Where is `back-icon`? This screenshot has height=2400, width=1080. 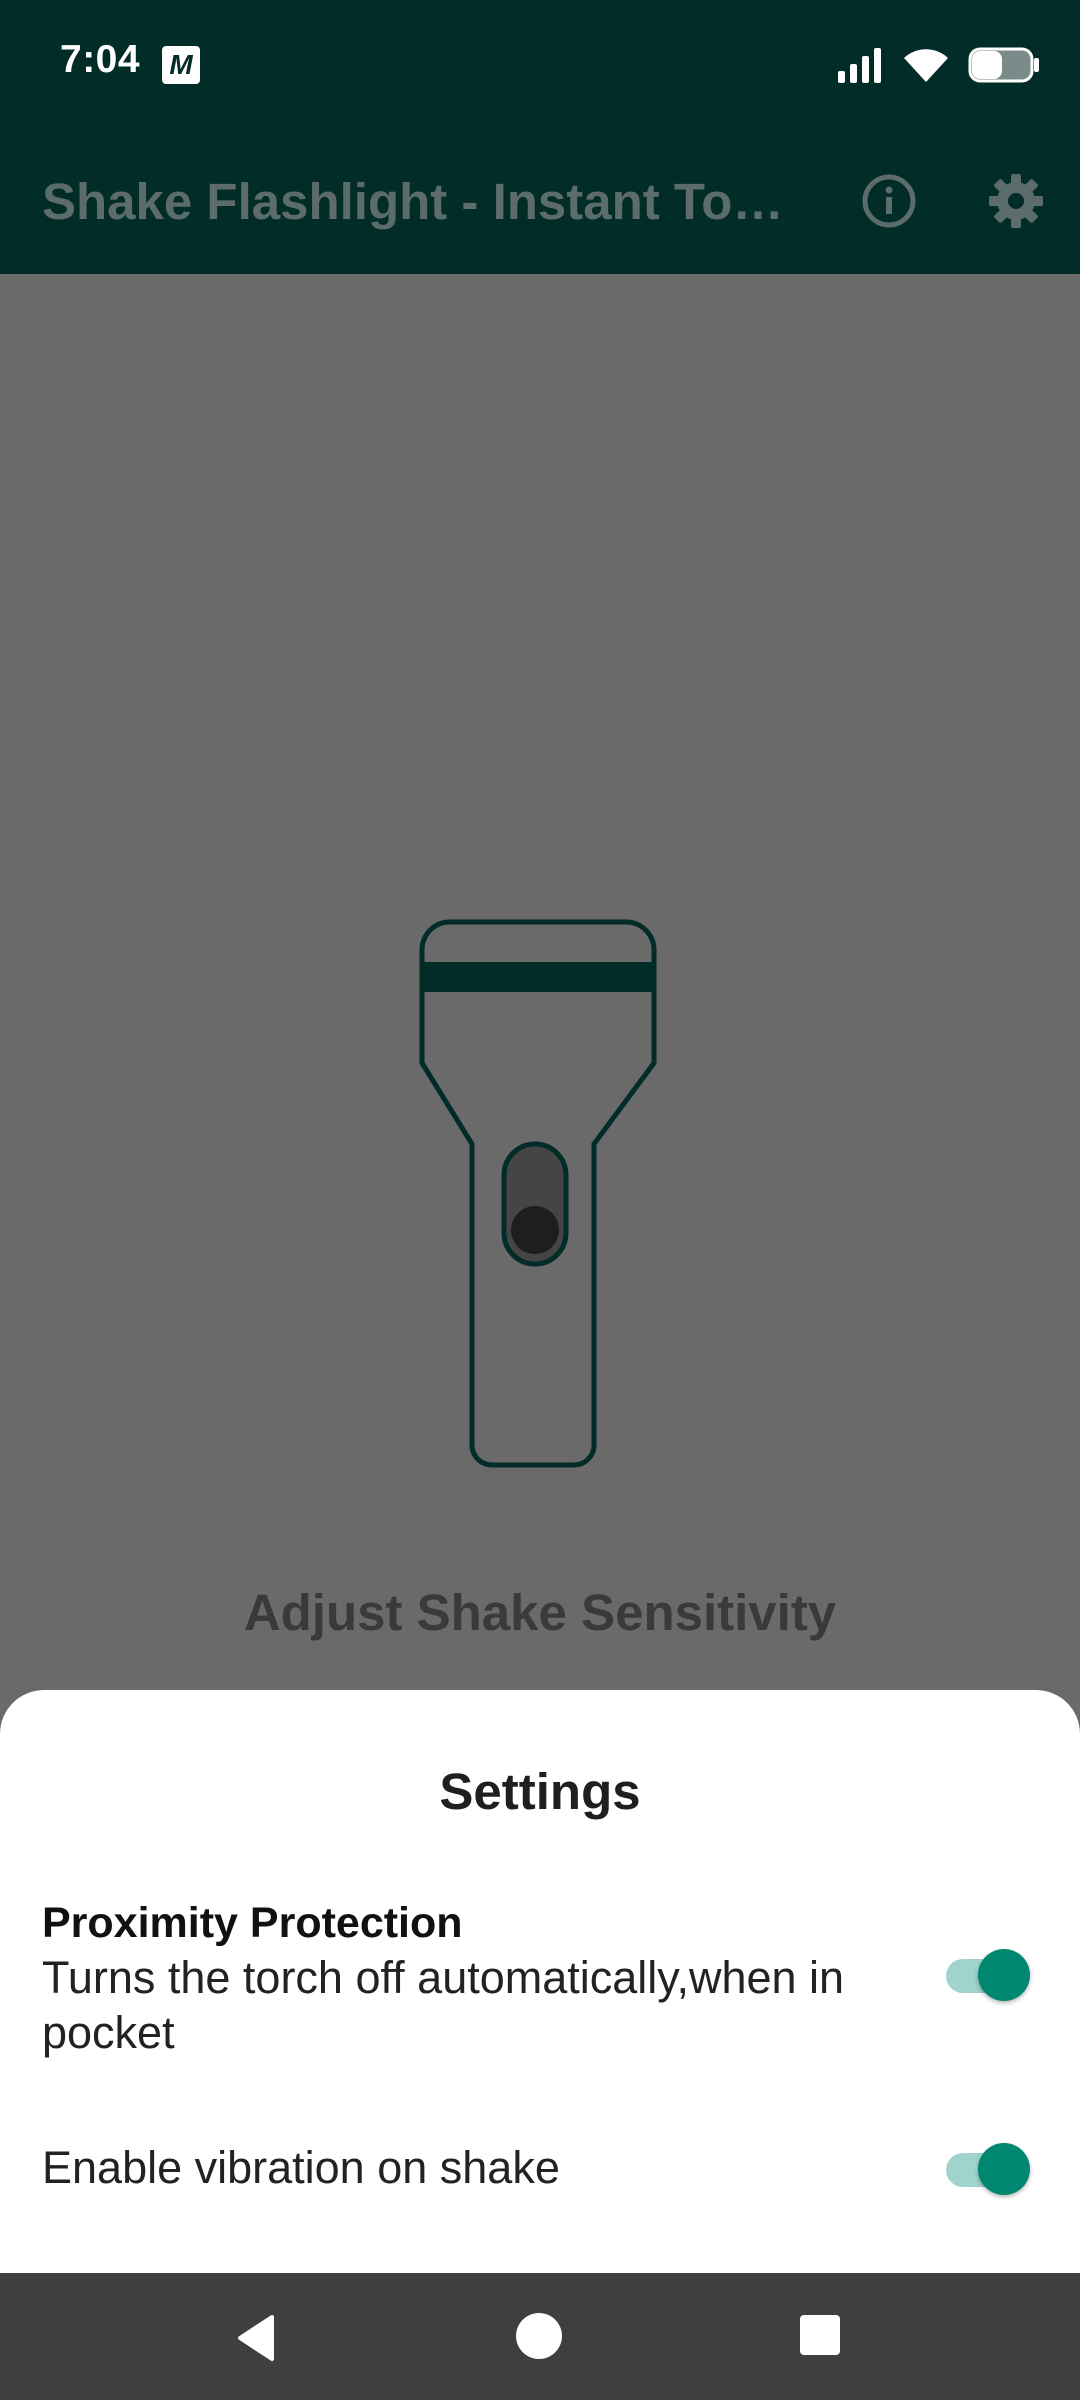 back-icon is located at coordinates (257, 2338).